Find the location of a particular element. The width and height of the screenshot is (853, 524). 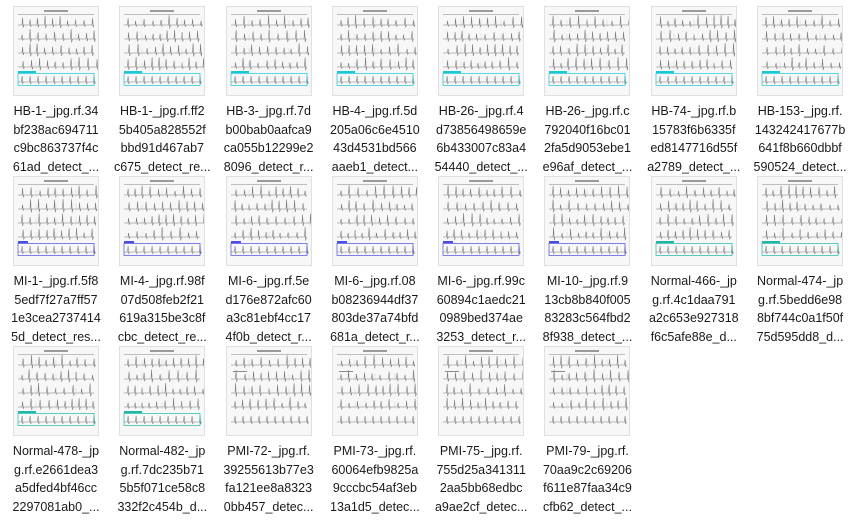

file-name-line: 43d4531bd566 is located at coordinates (375, 148).